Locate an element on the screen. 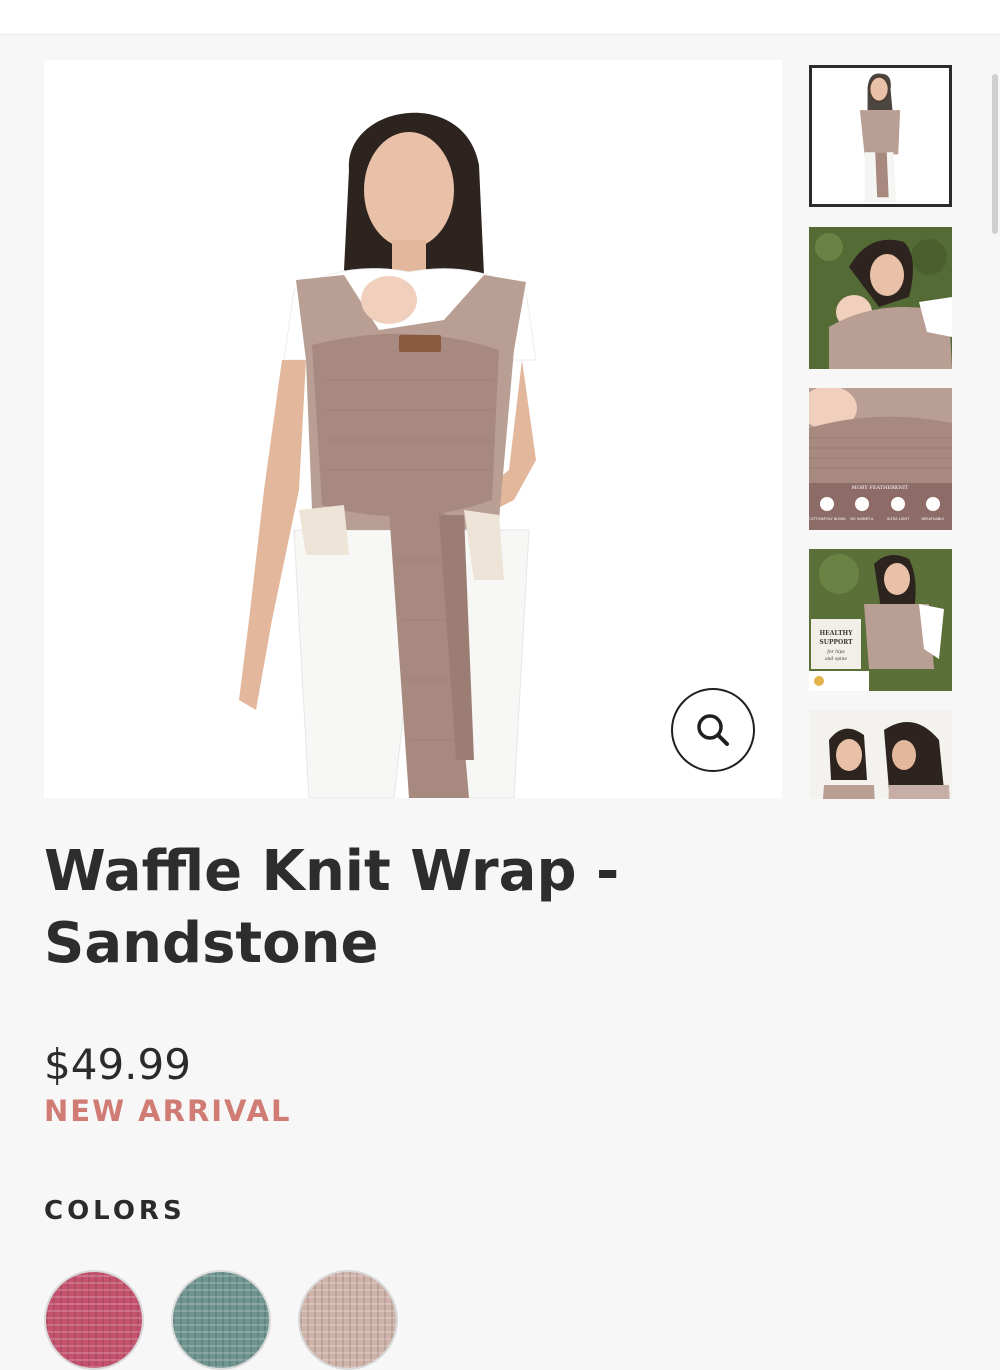  zoom-button is located at coordinates (713, 730).